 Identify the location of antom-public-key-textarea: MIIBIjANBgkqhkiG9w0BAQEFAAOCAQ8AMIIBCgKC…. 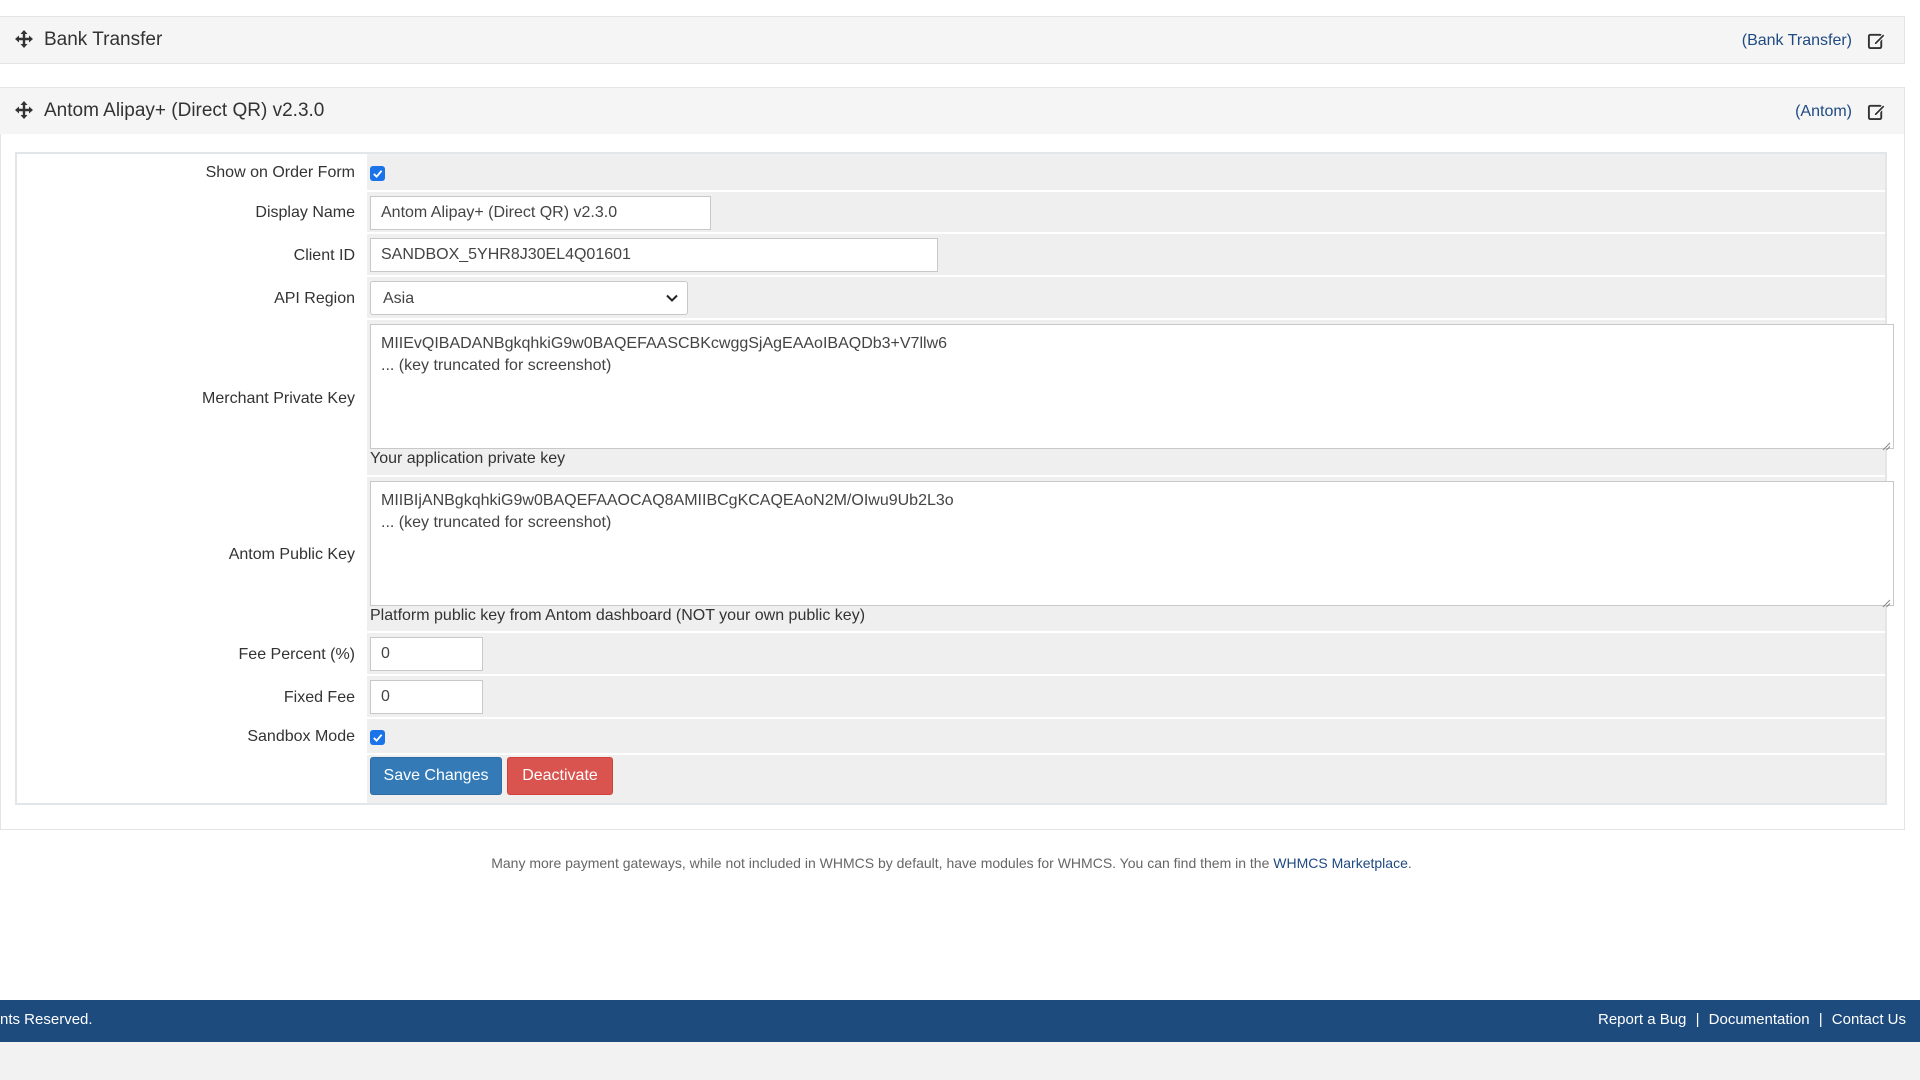
(1132, 544).